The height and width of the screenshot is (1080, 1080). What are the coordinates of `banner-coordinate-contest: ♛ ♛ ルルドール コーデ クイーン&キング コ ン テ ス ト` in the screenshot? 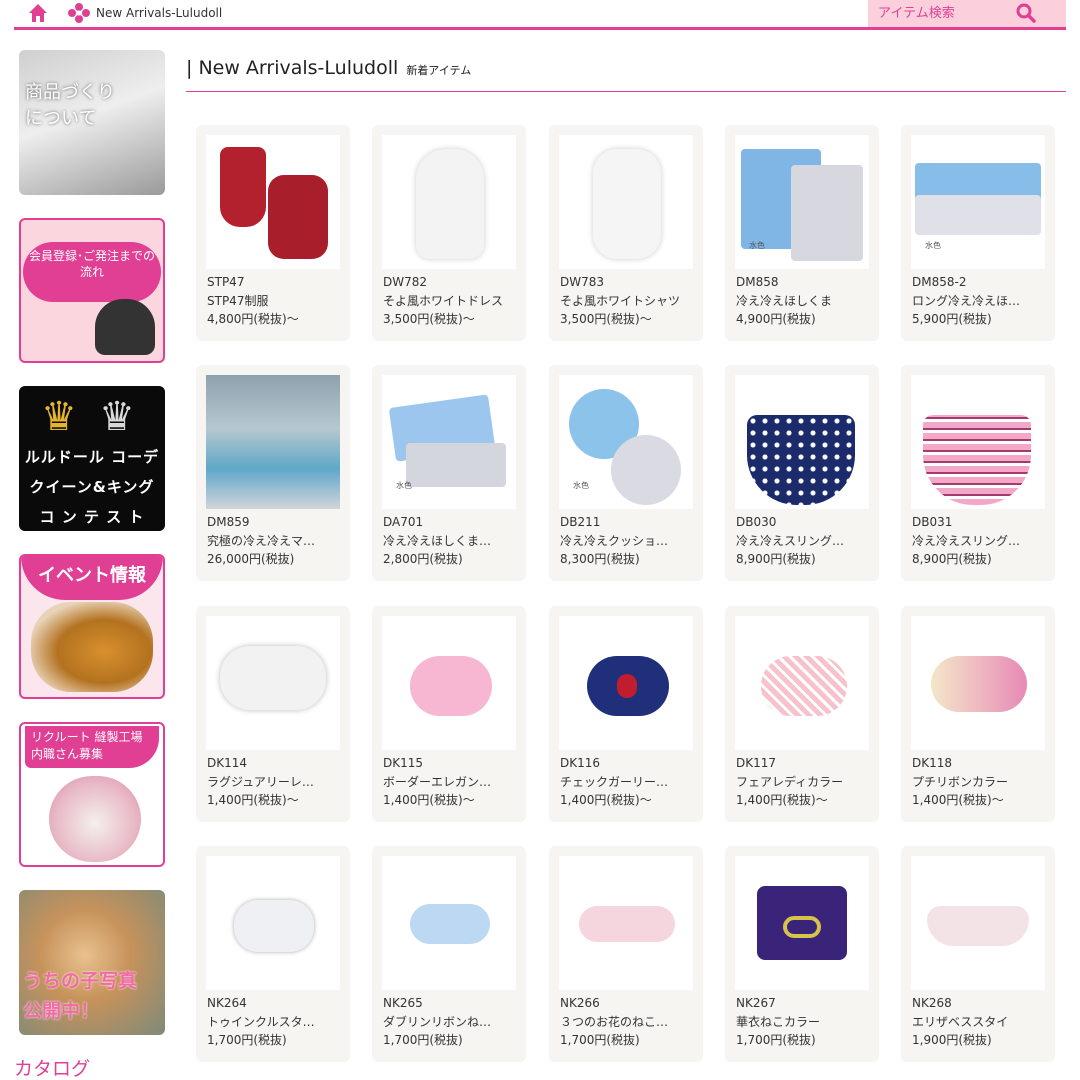 It's located at (92, 458).